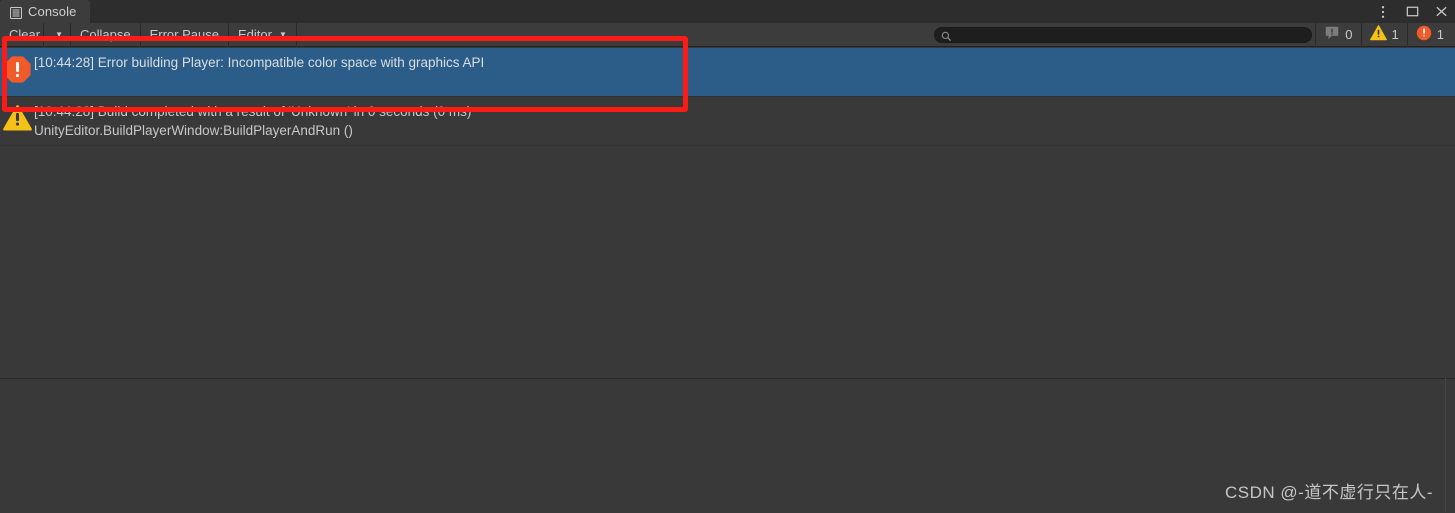 The image size is (1455, 513). Describe the element at coordinates (25, 34) in the screenshot. I see `clear-button-label: Clear` at that location.